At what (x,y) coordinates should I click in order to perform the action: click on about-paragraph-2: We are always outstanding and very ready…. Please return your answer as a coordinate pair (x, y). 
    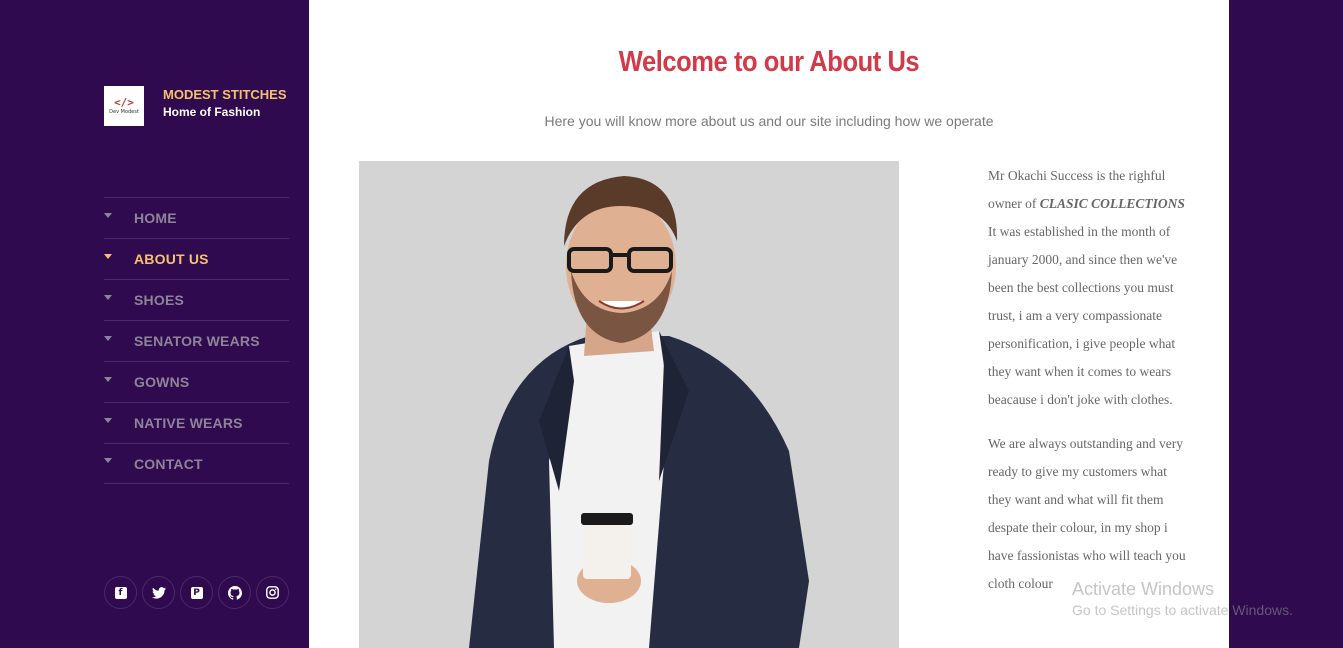
    Looking at the image, I should click on (1087, 513).